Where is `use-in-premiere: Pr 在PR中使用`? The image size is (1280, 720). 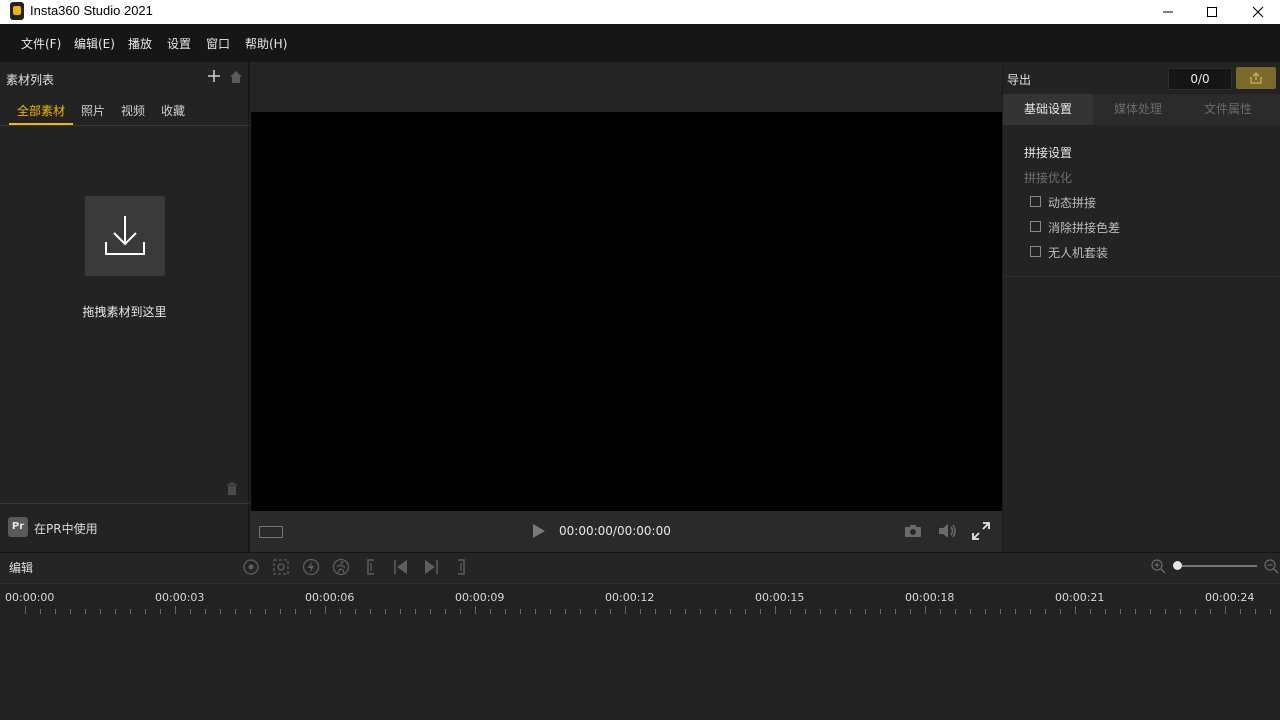 use-in-premiere: Pr 在PR中使用 is located at coordinates (124, 527).